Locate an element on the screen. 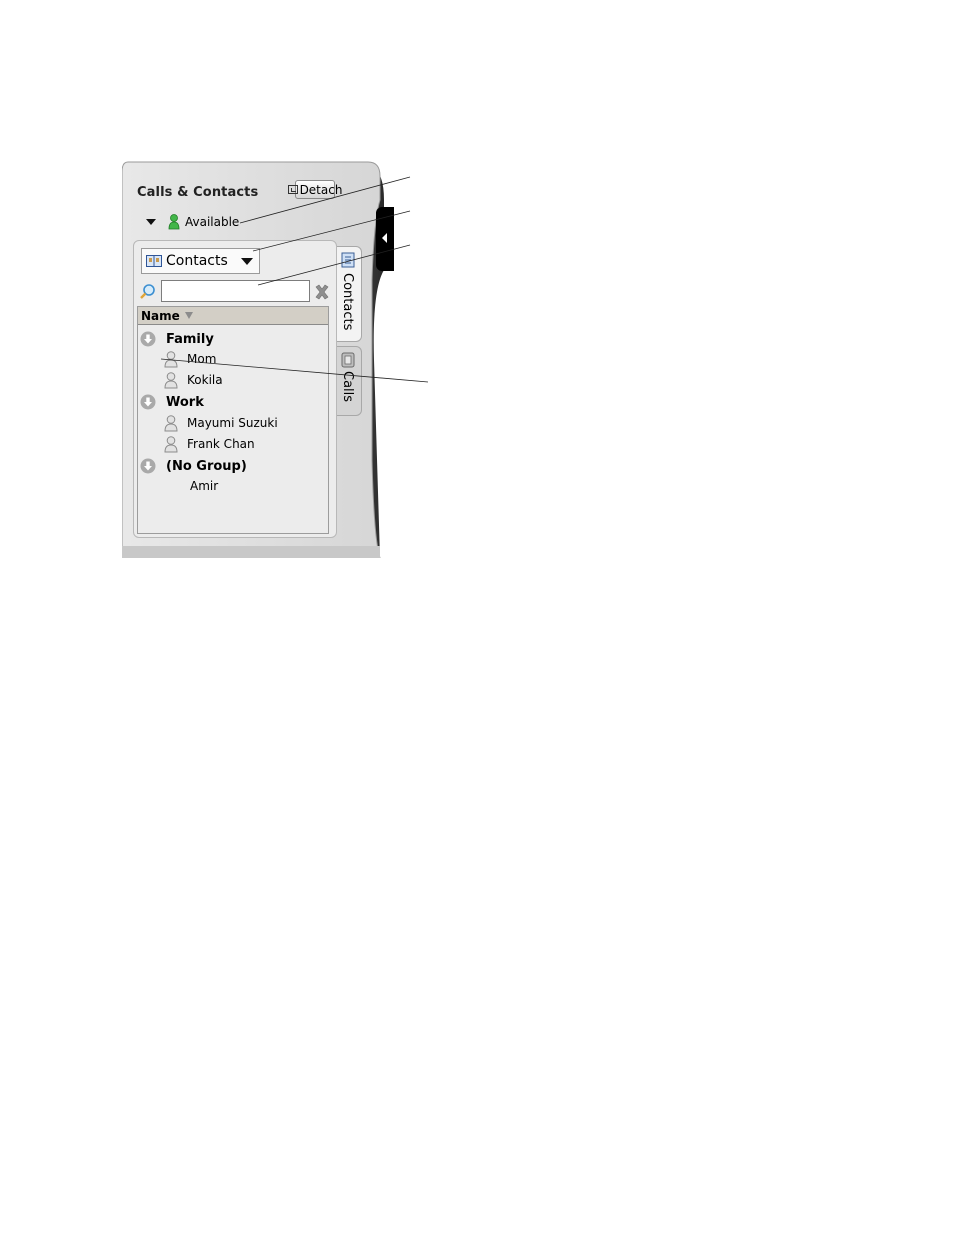  contact-name: Frank Chan is located at coordinates (221, 444).